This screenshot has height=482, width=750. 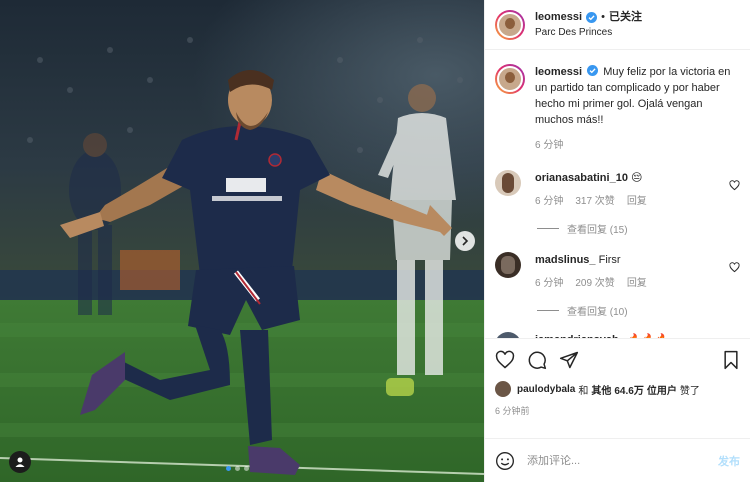 What do you see at coordinates (505, 360) in the screenshot?
I see `heart-icon` at bounding box center [505, 360].